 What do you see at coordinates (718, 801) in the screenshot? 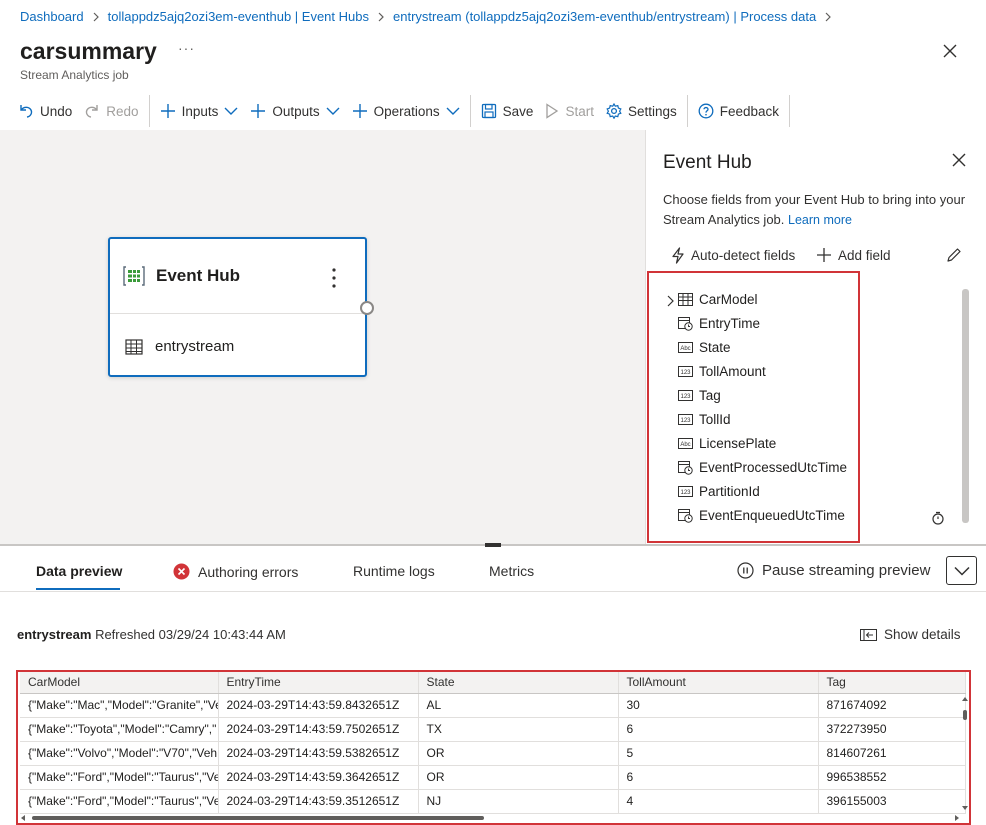
I see `table-cell: 4` at bounding box center [718, 801].